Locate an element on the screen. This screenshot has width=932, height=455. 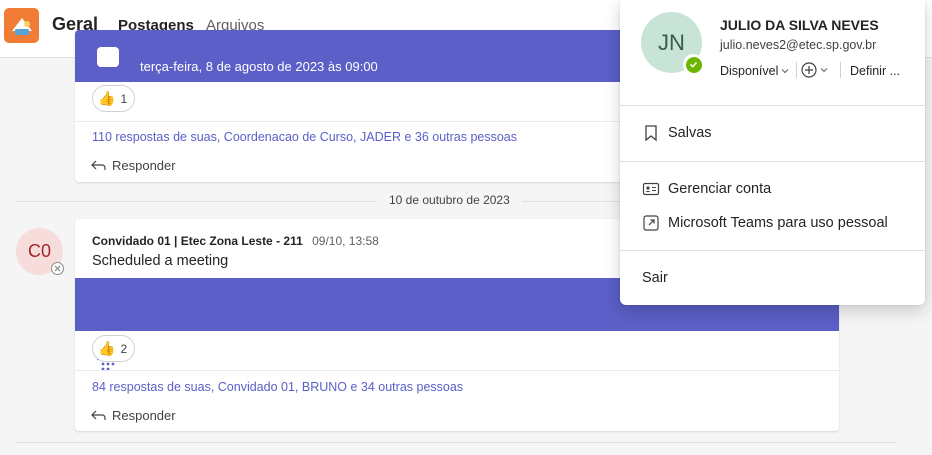
menu-item-label: Gerenciar conta is located at coordinates (720, 189).